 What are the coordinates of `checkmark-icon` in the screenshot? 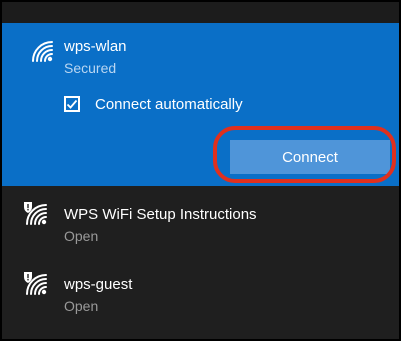 It's located at (72, 104).